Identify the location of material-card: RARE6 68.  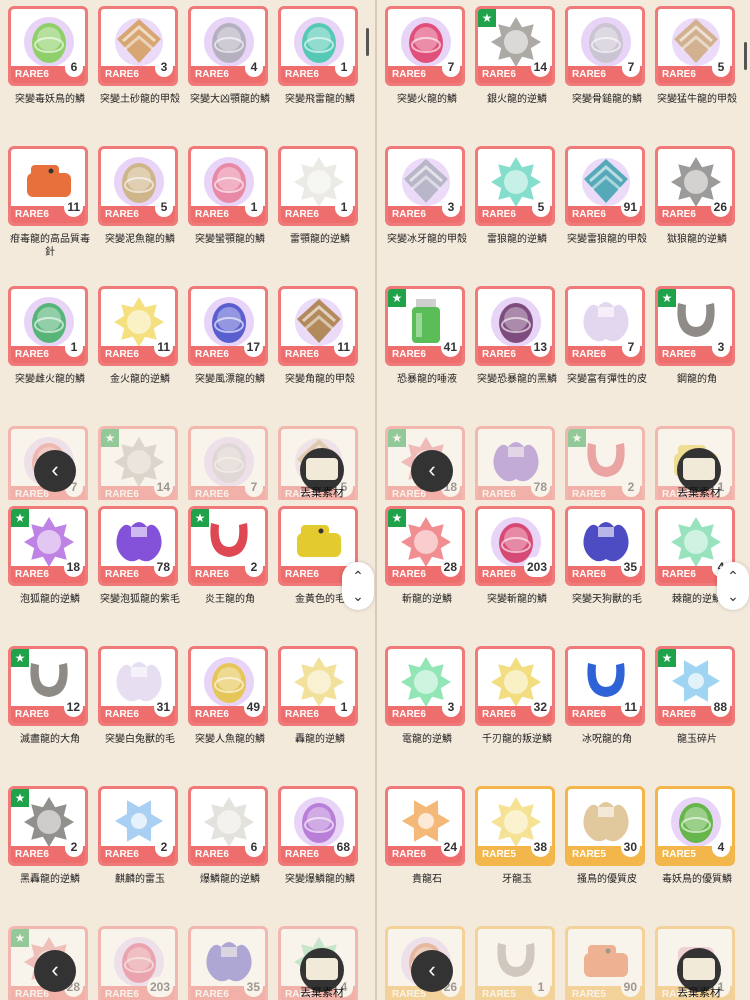
(318, 826).